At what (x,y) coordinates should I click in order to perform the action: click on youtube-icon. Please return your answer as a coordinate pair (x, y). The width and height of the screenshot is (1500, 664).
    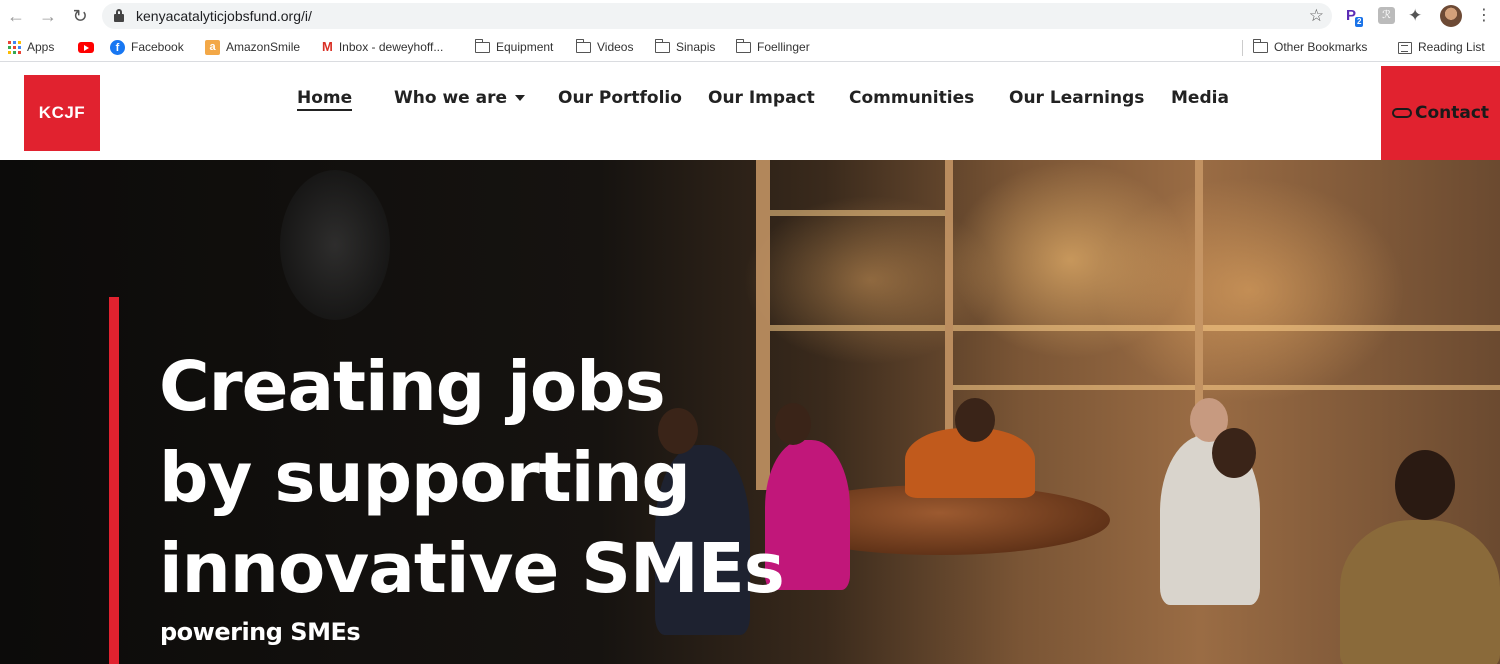
    Looking at the image, I should click on (86, 48).